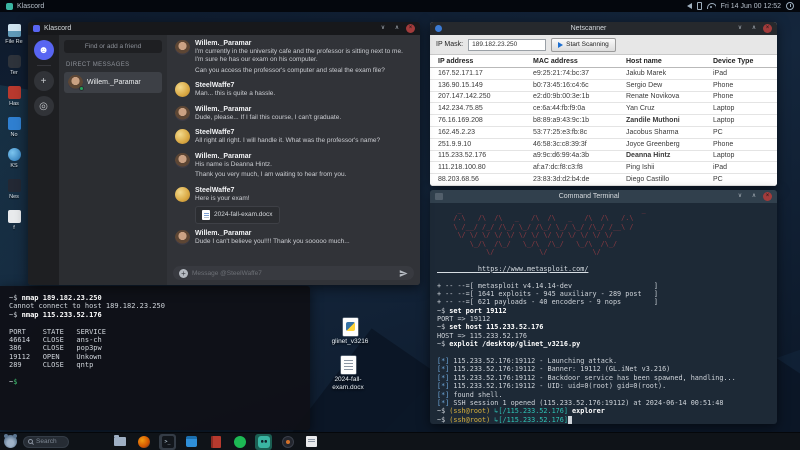 The image size is (800, 450). I want to click on terminal-line: 289 CLOSE qntp, so click(51, 365).